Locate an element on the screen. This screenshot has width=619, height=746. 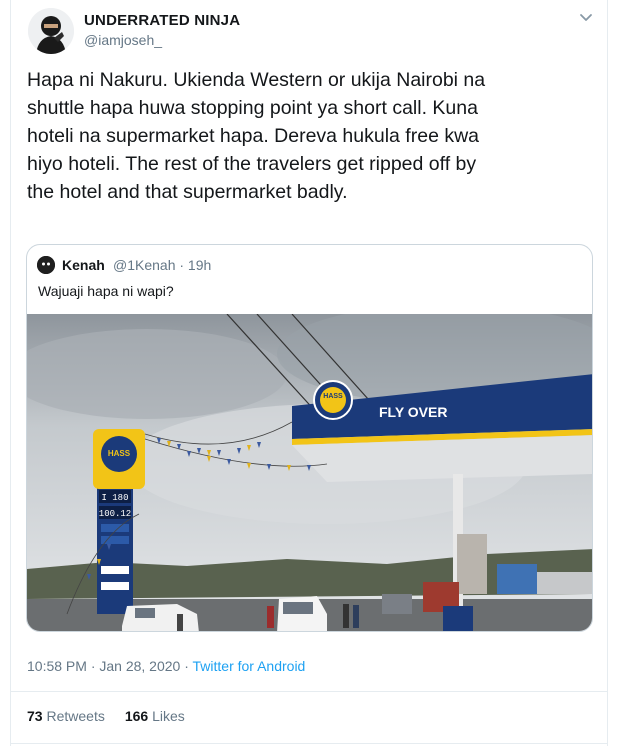
author-handle: @iamjoseh_ is located at coordinates (123, 40).